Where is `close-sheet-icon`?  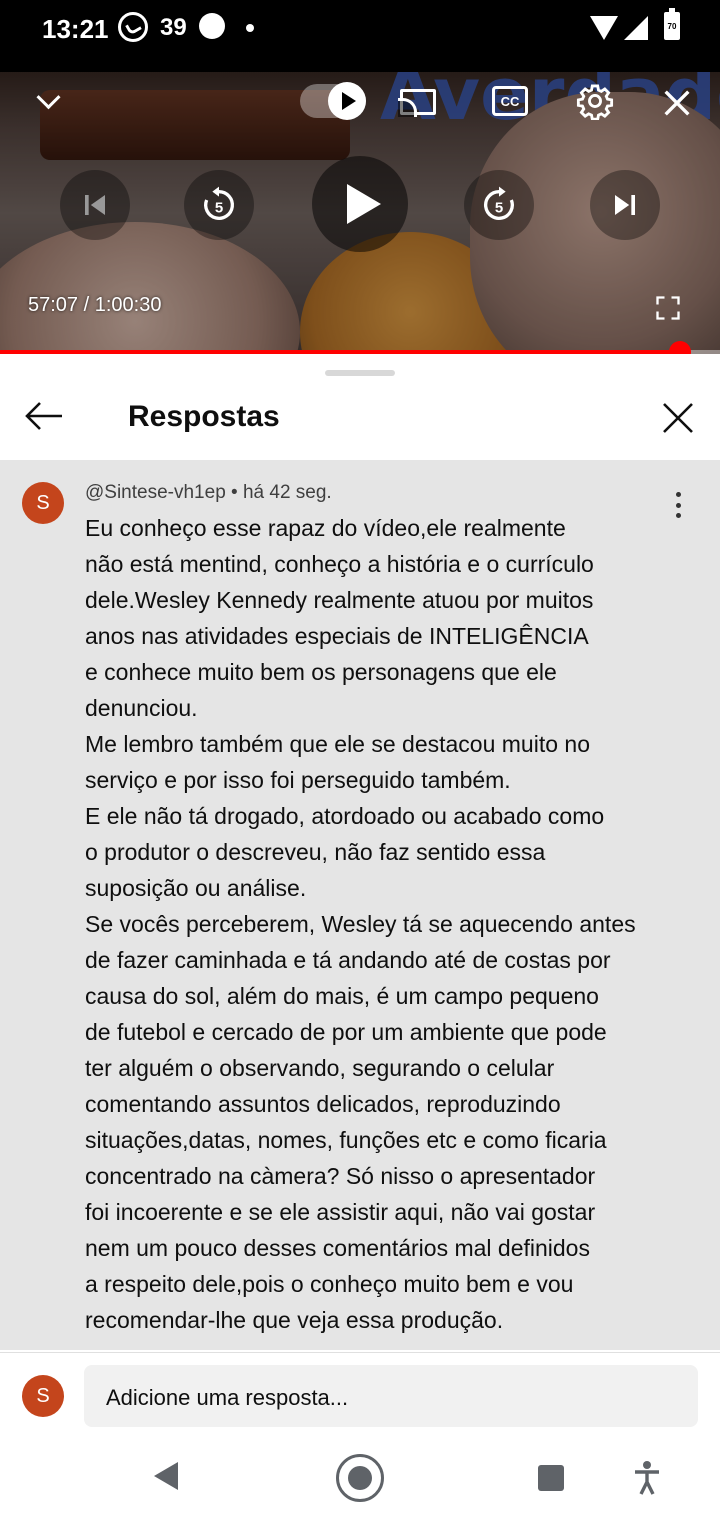
close-sheet-icon is located at coordinates (678, 418).